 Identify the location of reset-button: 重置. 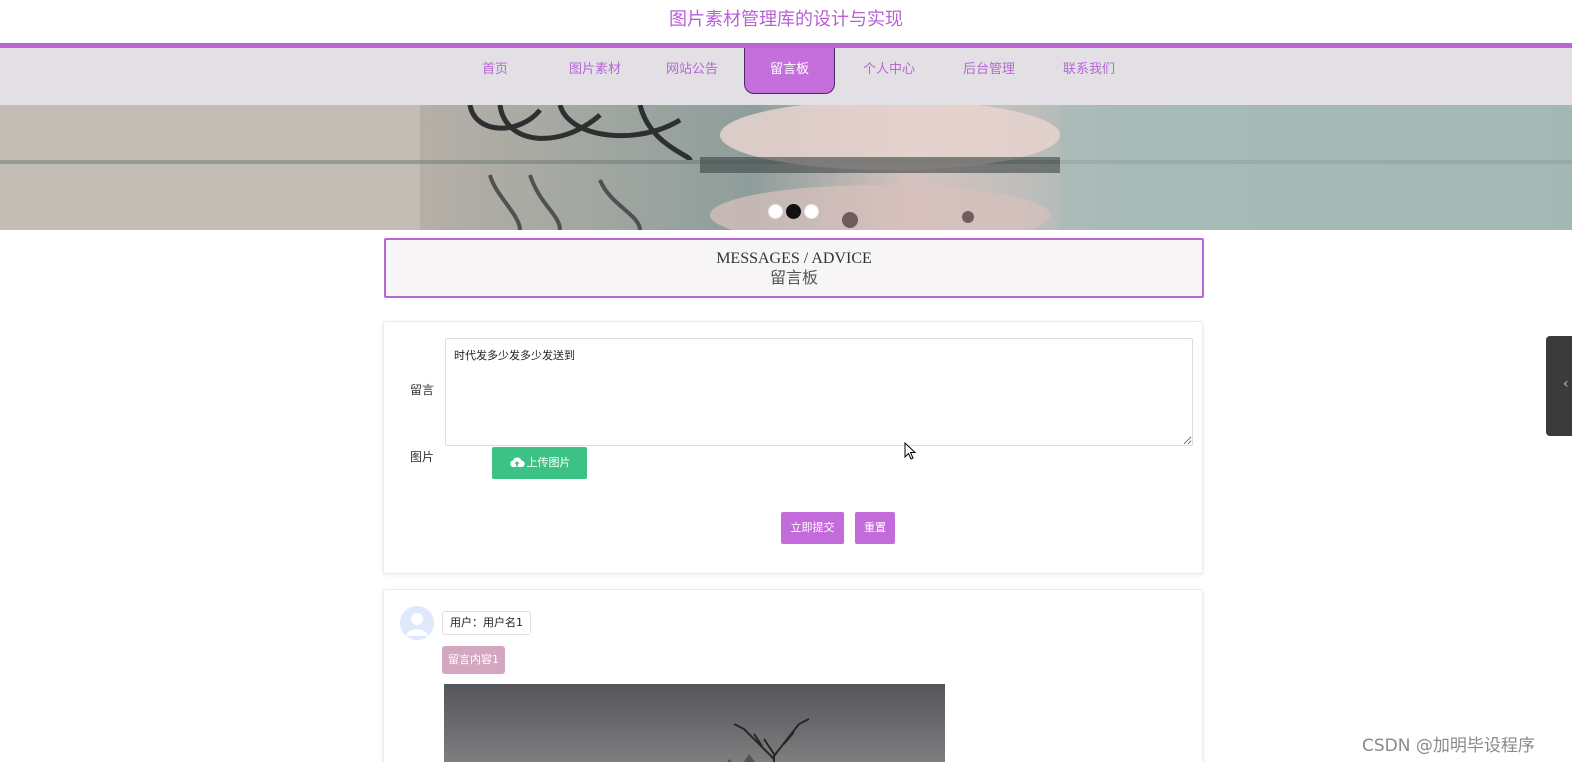
(875, 528).